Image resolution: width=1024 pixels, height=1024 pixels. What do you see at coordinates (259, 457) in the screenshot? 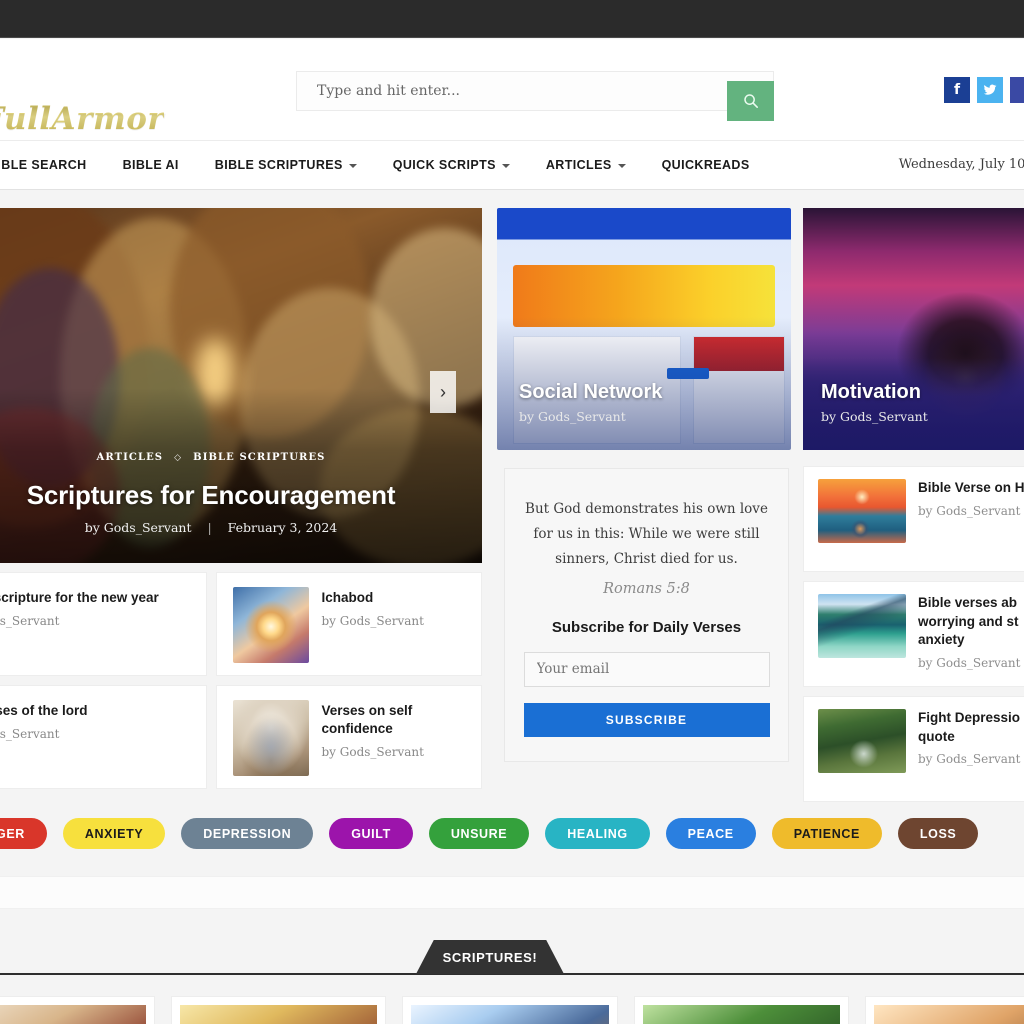
I see `hero-category-2: BIBLE SCRIPTURES` at bounding box center [259, 457].